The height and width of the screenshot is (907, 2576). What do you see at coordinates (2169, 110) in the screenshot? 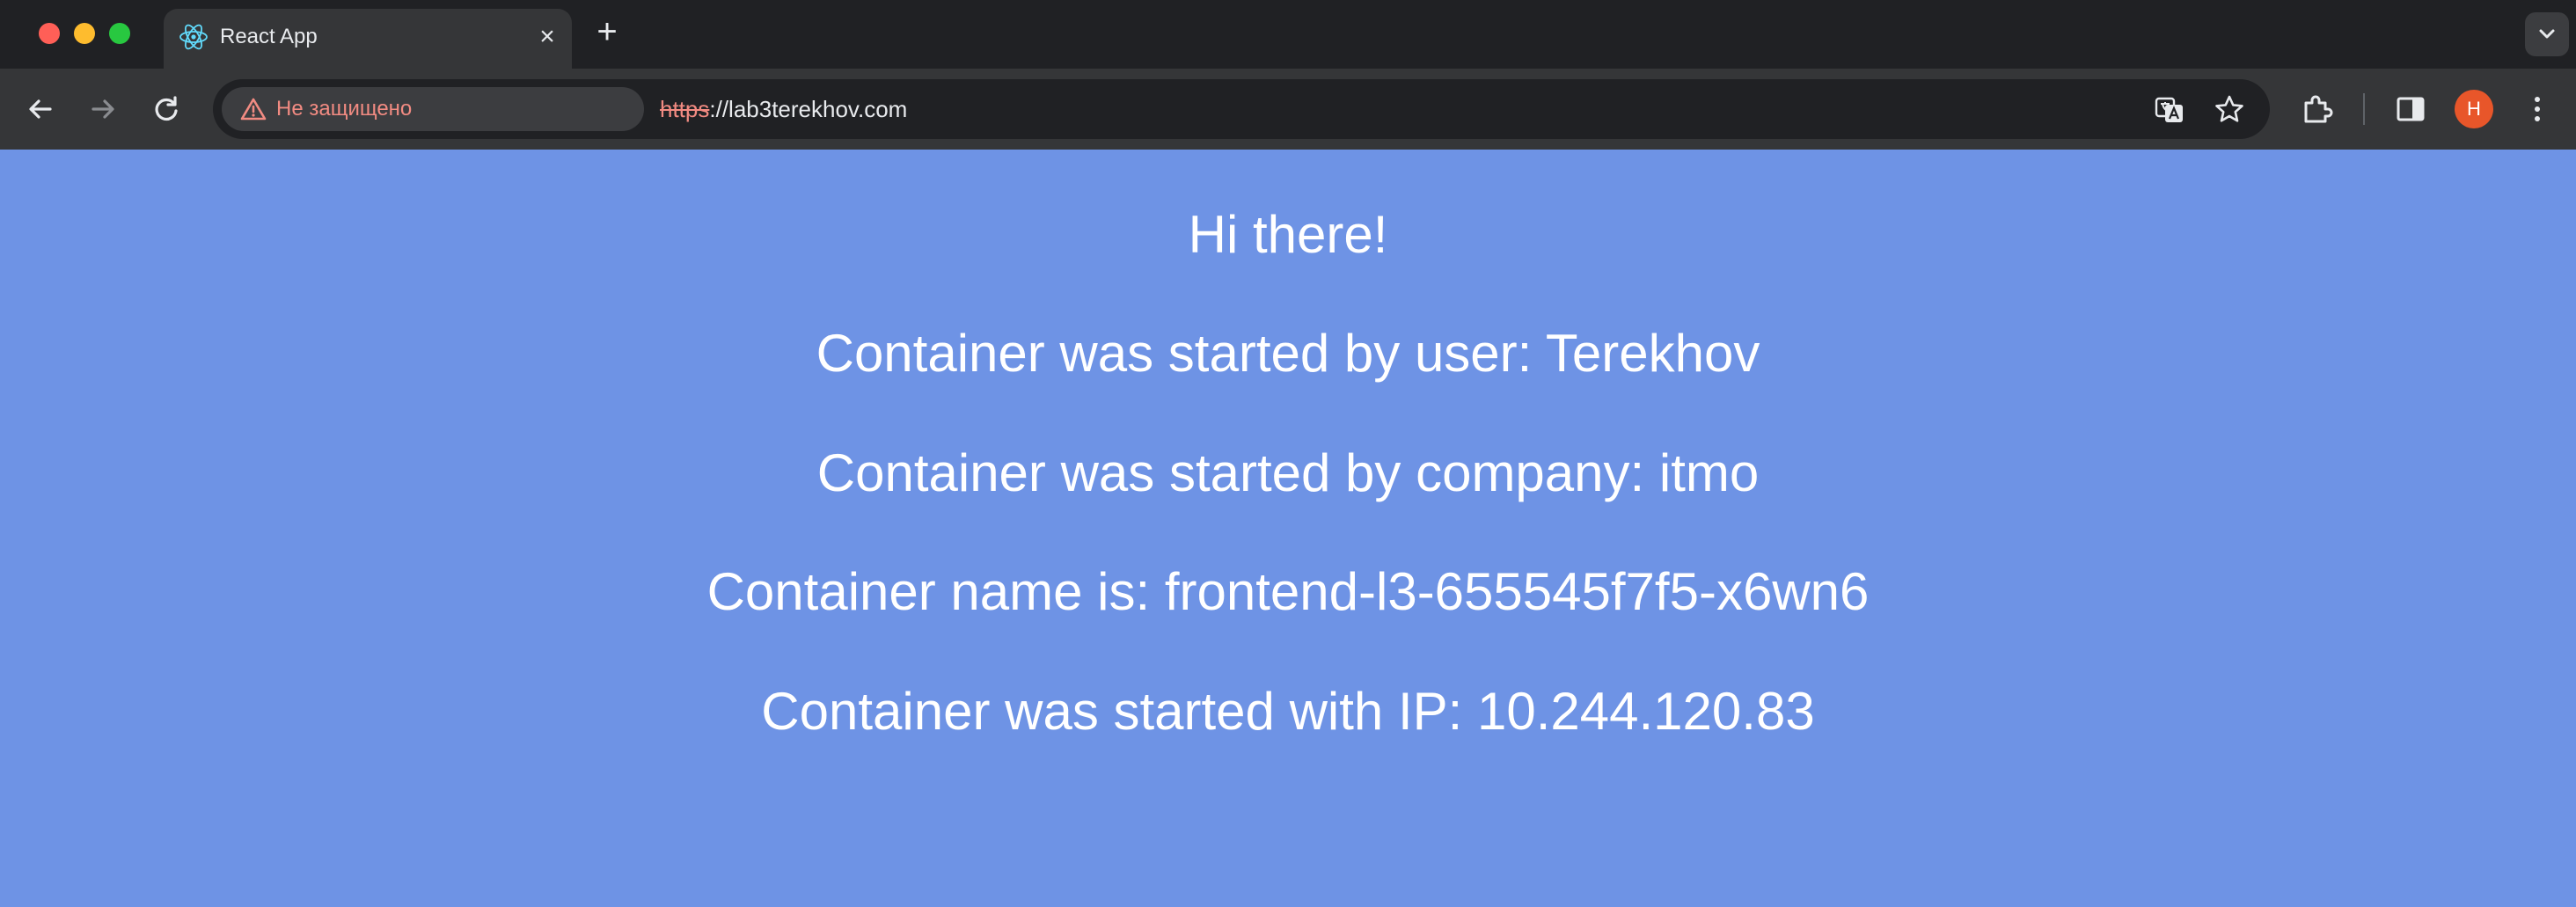
I see `translate-icon` at bounding box center [2169, 110].